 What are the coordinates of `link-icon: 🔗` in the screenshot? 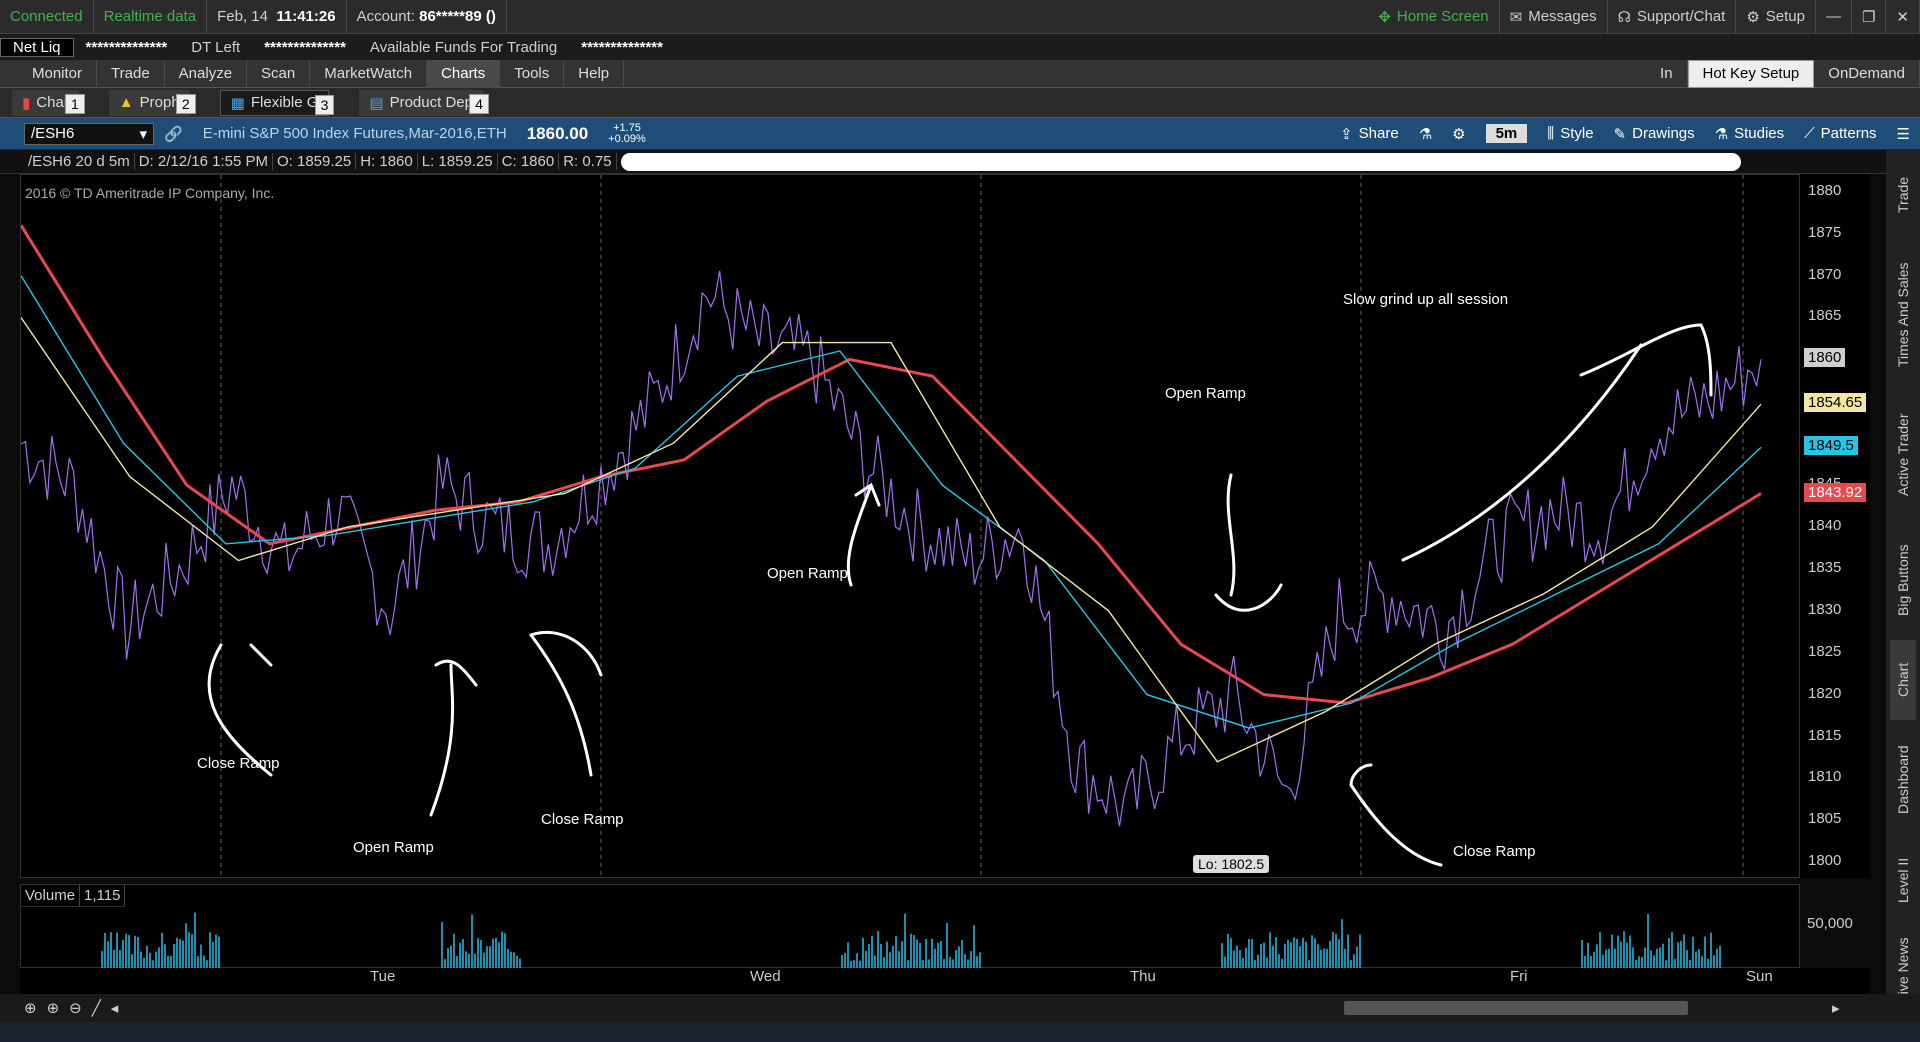 It's located at (173, 134).